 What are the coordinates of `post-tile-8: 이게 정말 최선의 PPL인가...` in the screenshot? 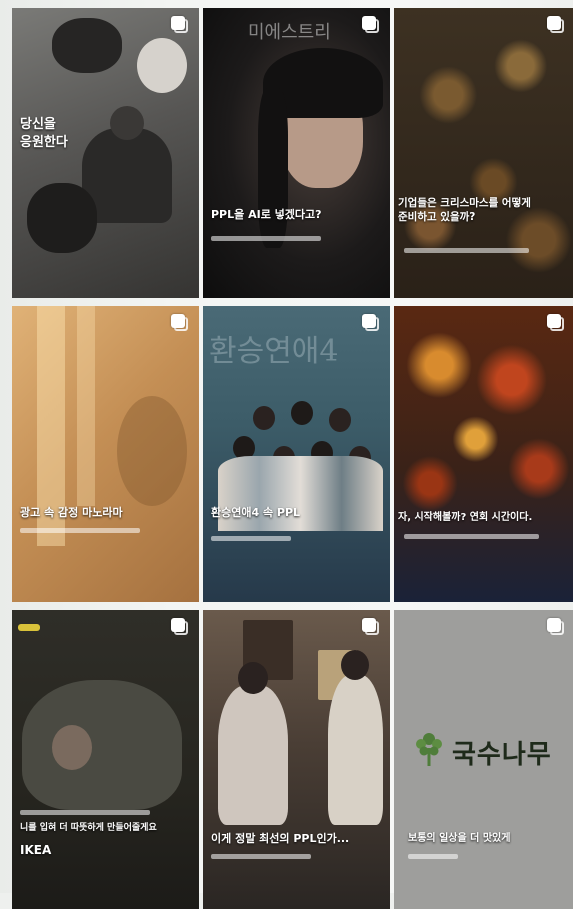 It's located at (296, 759).